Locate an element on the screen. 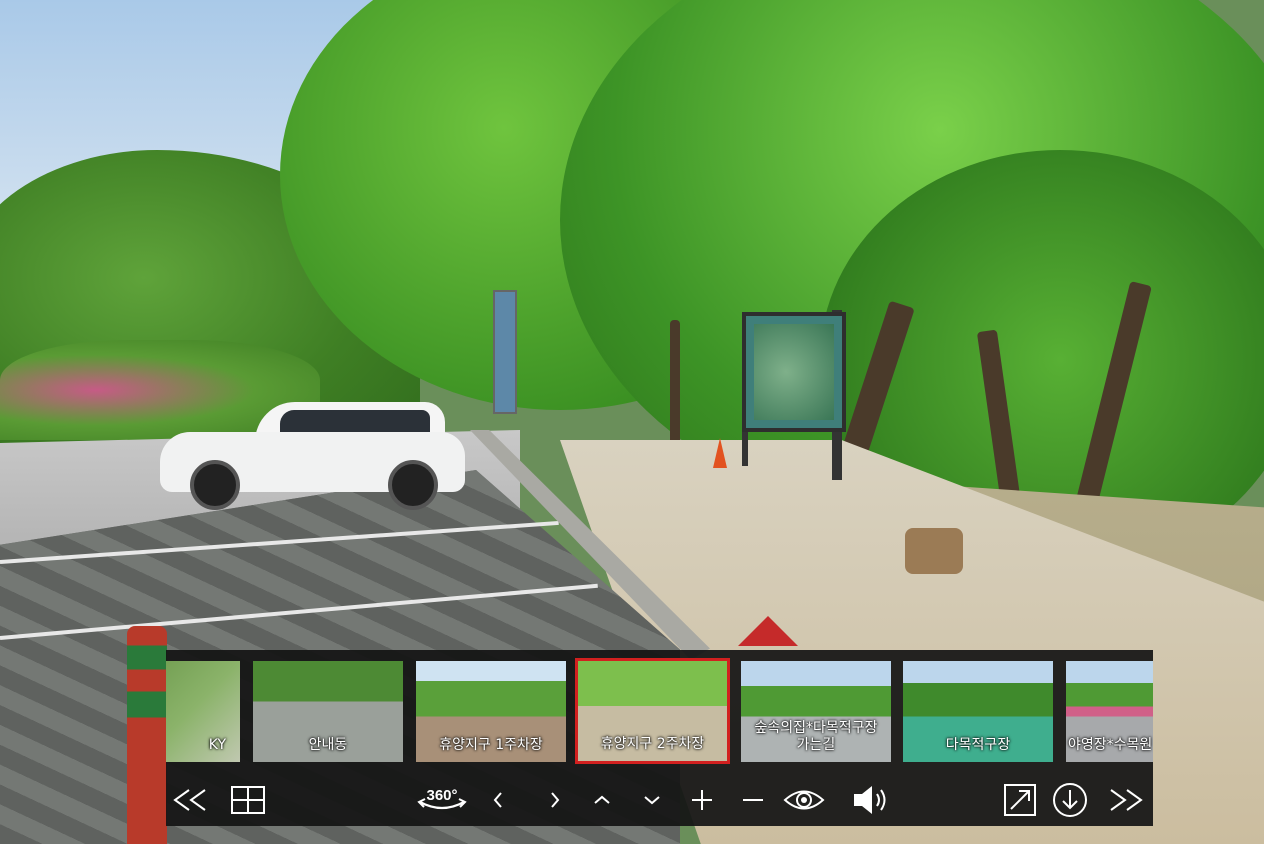 The image size is (1264, 844). scene-thumbnail: 안내동 is located at coordinates (328, 711).